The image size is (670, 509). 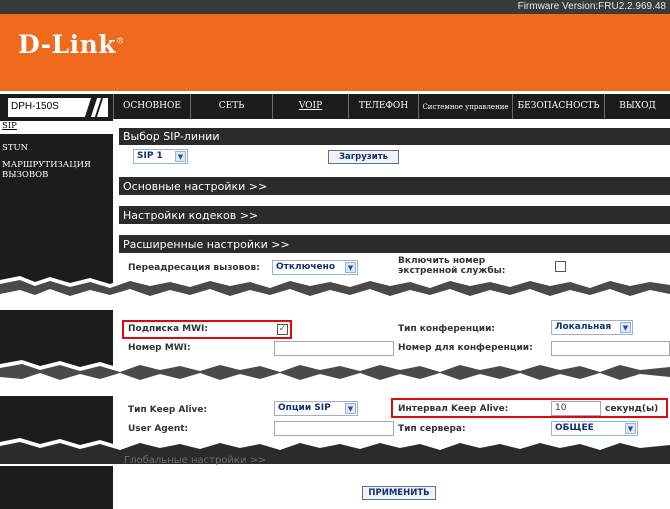 What do you see at coordinates (446, 329) in the screenshot?
I see `conference-type-label: Тип конференции:` at bounding box center [446, 329].